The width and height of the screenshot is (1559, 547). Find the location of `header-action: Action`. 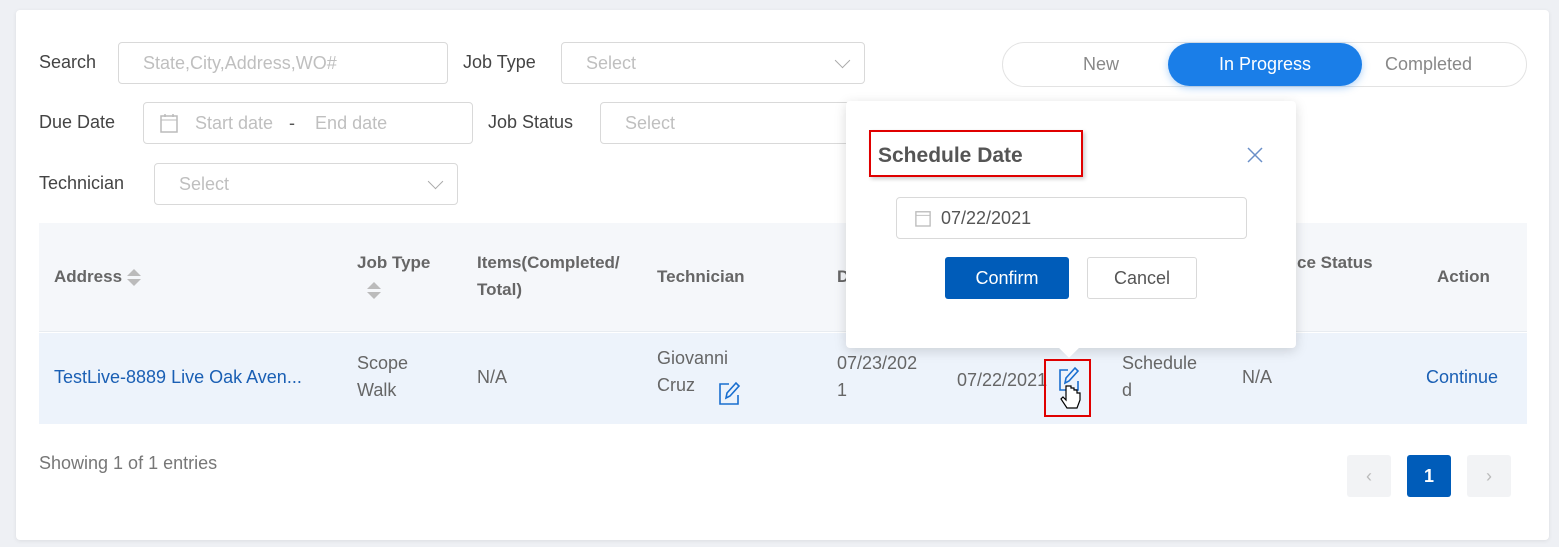

header-action: Action is located at coordinates (1463, 276).